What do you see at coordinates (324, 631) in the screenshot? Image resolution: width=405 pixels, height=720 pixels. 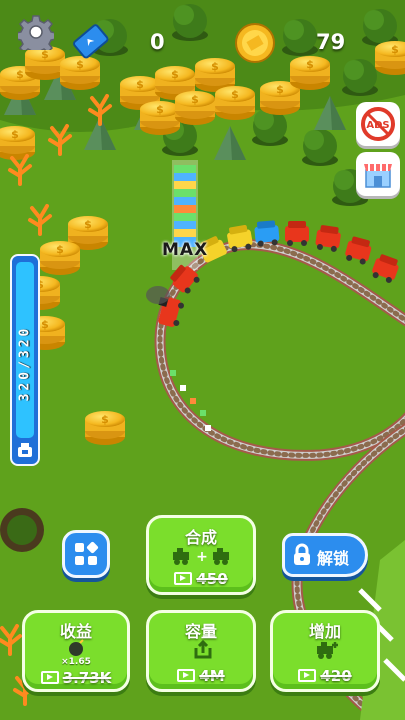 I see `add-label: 增加` at bounding box center [324, 631].